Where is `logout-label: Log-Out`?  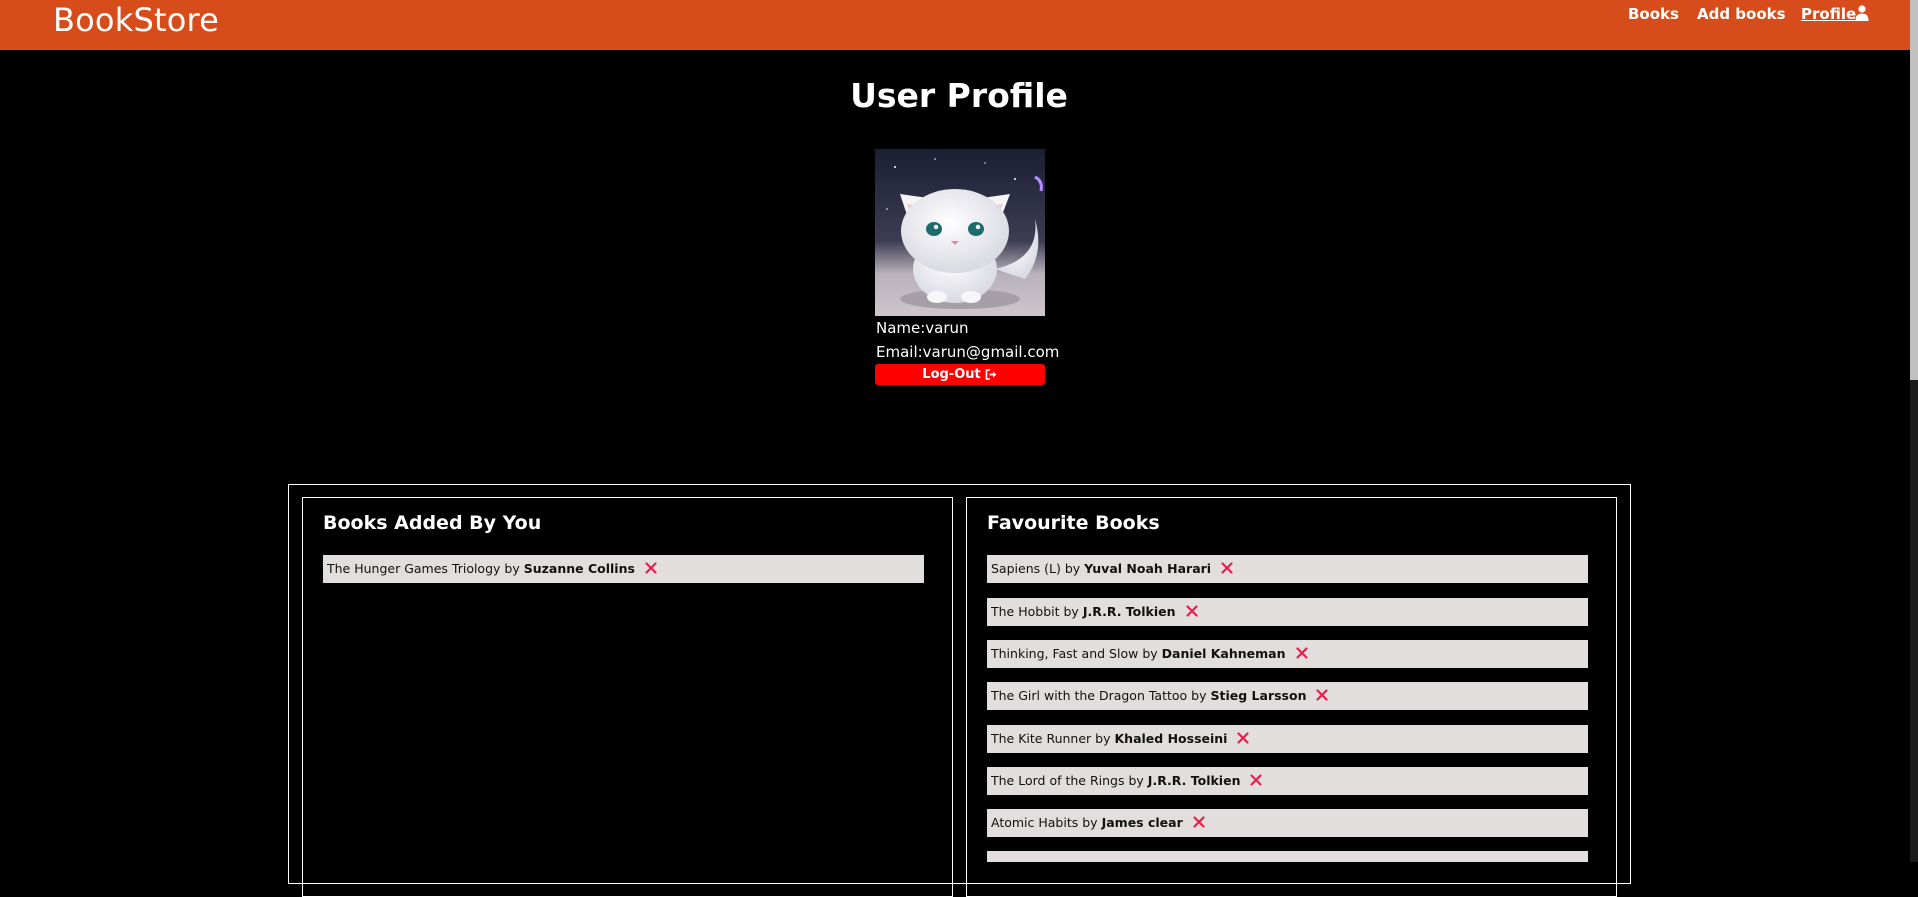
logout-label: Log-Out is located at coordinates (951, 374).